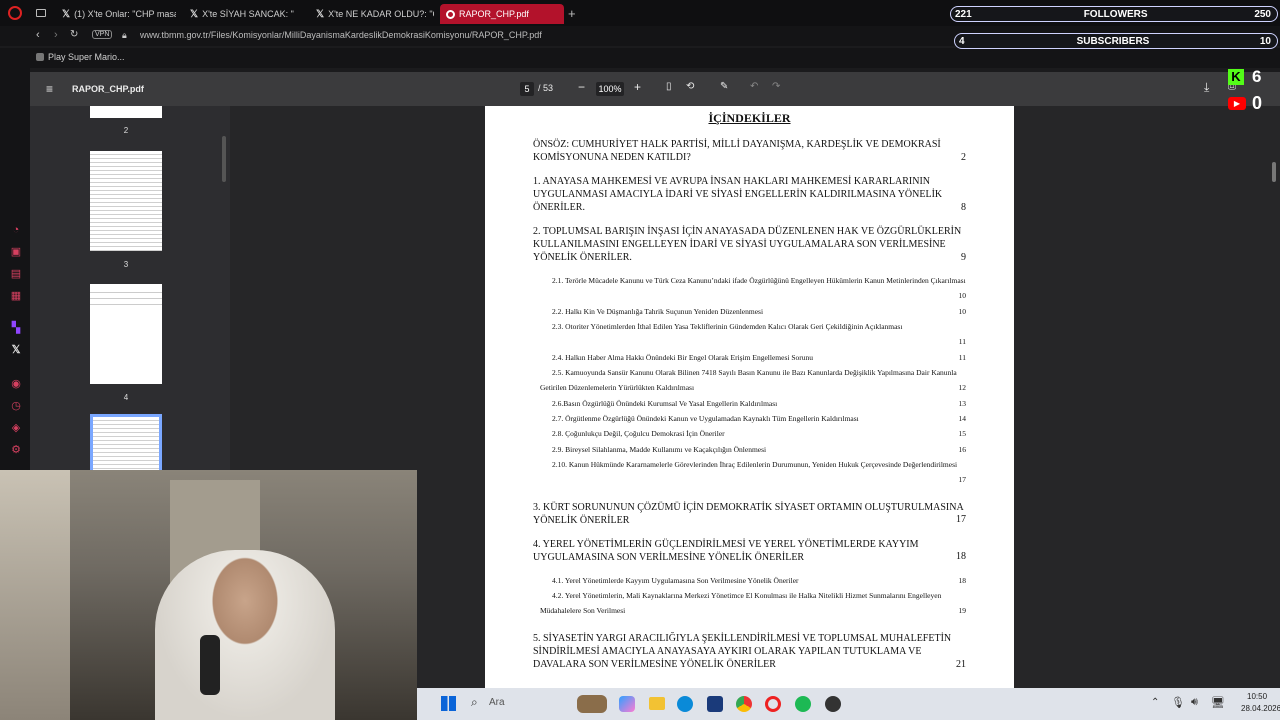 This screenshot has height=720, width=1280. I want to click on subscribers-counter: 4 SUBSCRIBERS 10, so click(1116, 41).